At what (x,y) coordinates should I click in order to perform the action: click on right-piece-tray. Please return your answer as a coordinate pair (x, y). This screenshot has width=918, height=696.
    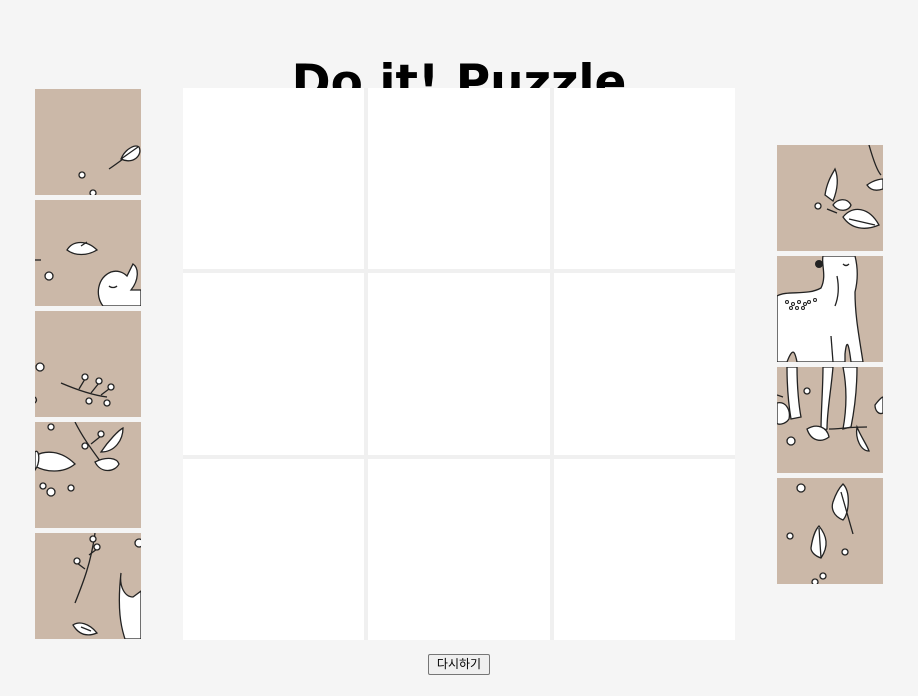
    Looking at the image, I should click on (830, 367).